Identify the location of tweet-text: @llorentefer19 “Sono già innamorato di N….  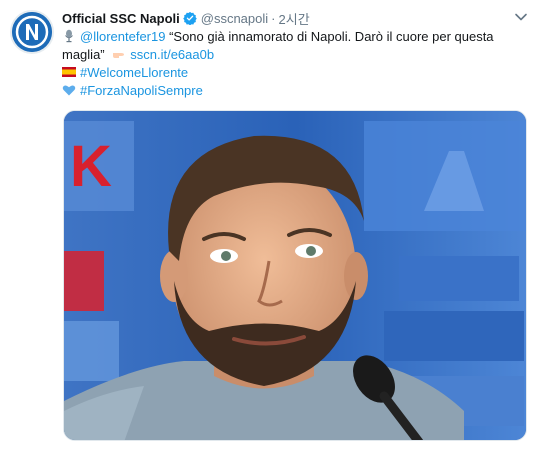
(287, 64).